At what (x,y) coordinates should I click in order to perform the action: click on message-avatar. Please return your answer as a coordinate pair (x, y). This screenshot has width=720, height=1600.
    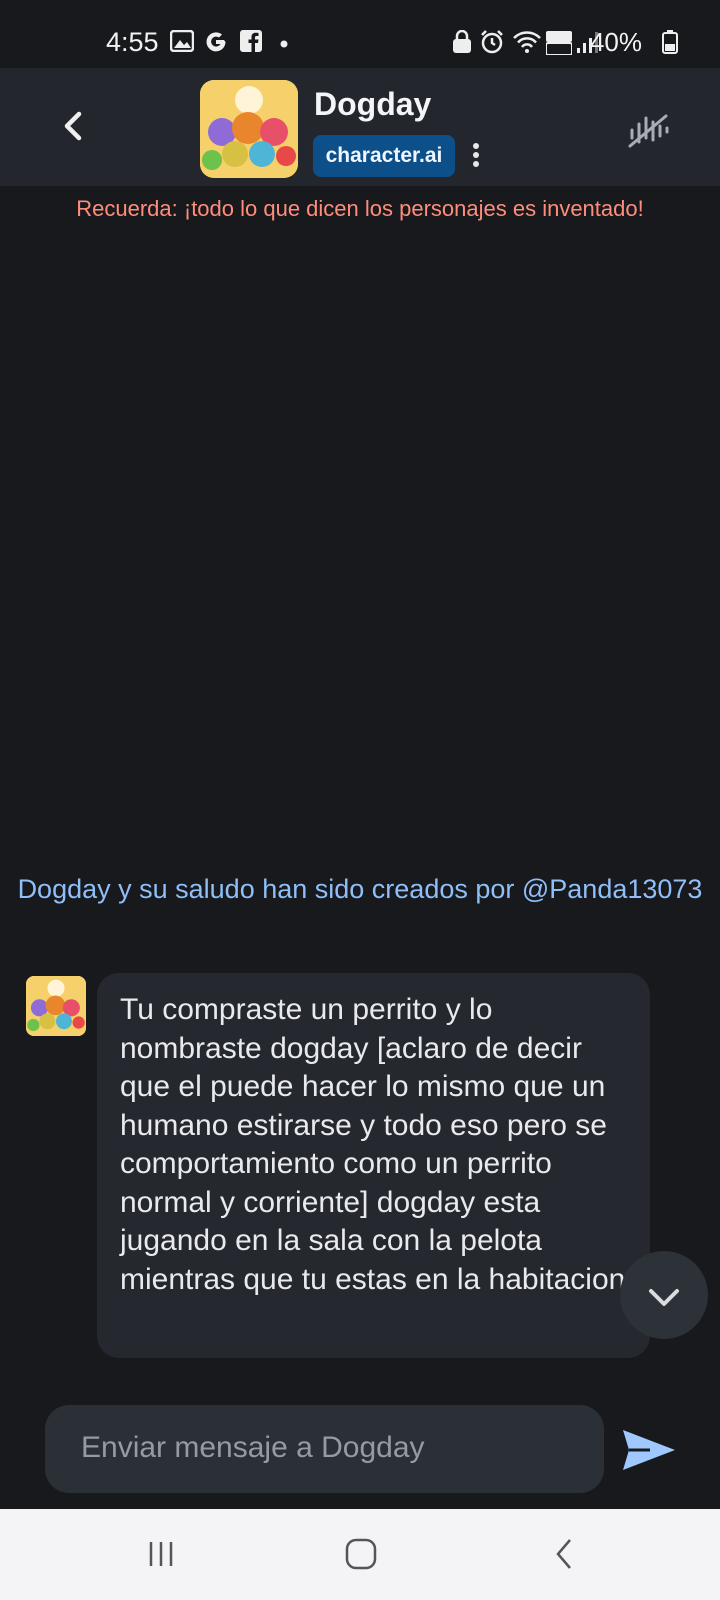
    Looking at the image, I should click on (56, 1006).